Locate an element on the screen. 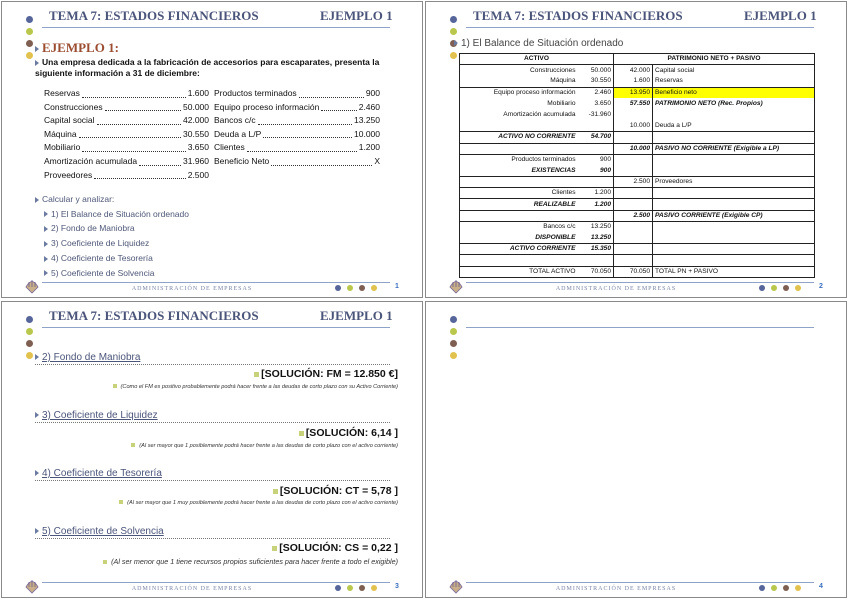 The height and width of the screenshot is (599, 848). table-row: 2.500 PASIVO CORRIENTE (Exigible CP) is located at coordinates (637, 215).